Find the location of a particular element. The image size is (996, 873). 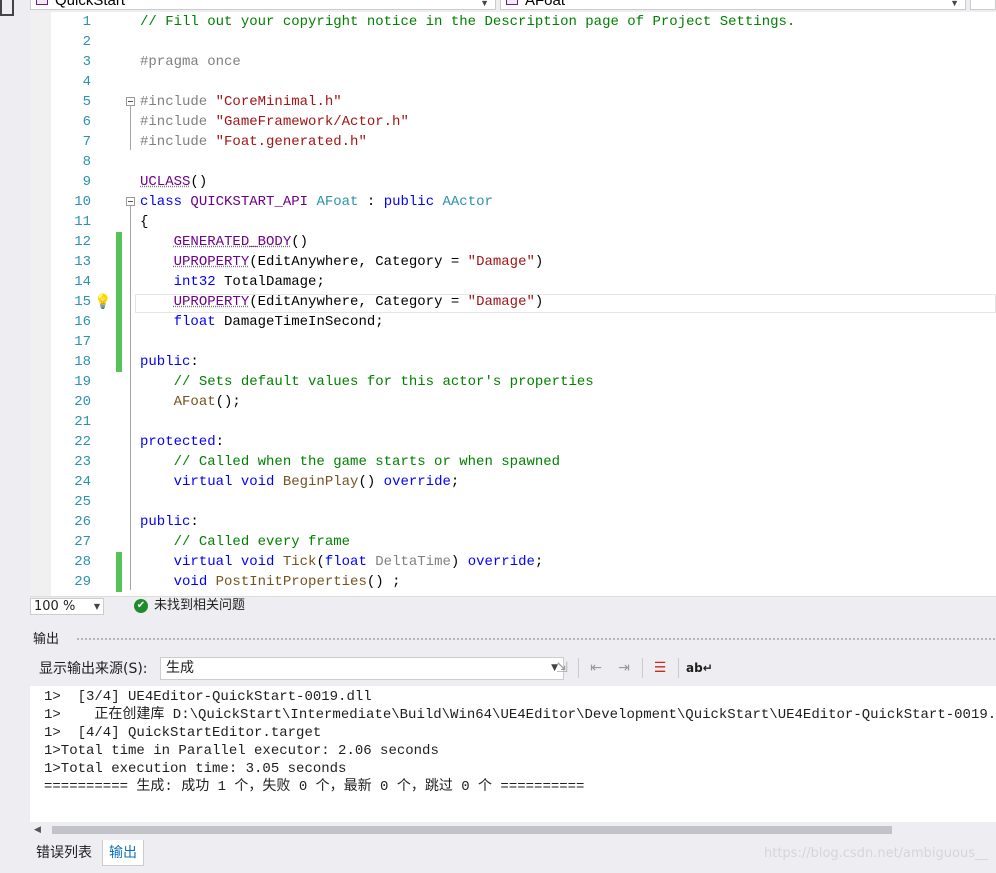

code-token: TotalDamage; is located at coordinates (274, 282).